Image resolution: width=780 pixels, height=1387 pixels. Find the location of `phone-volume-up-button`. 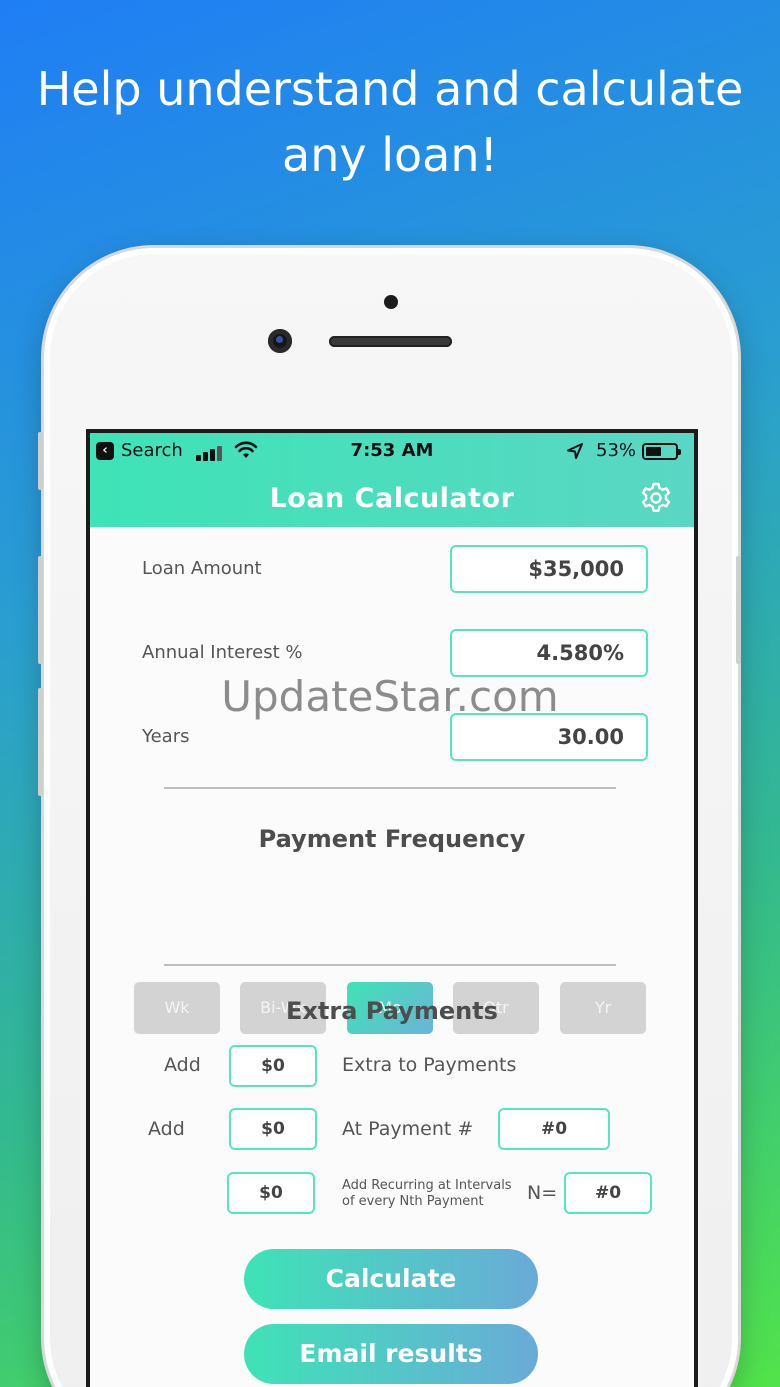

phone-volume-up-button is located at coordinates (40, 610).